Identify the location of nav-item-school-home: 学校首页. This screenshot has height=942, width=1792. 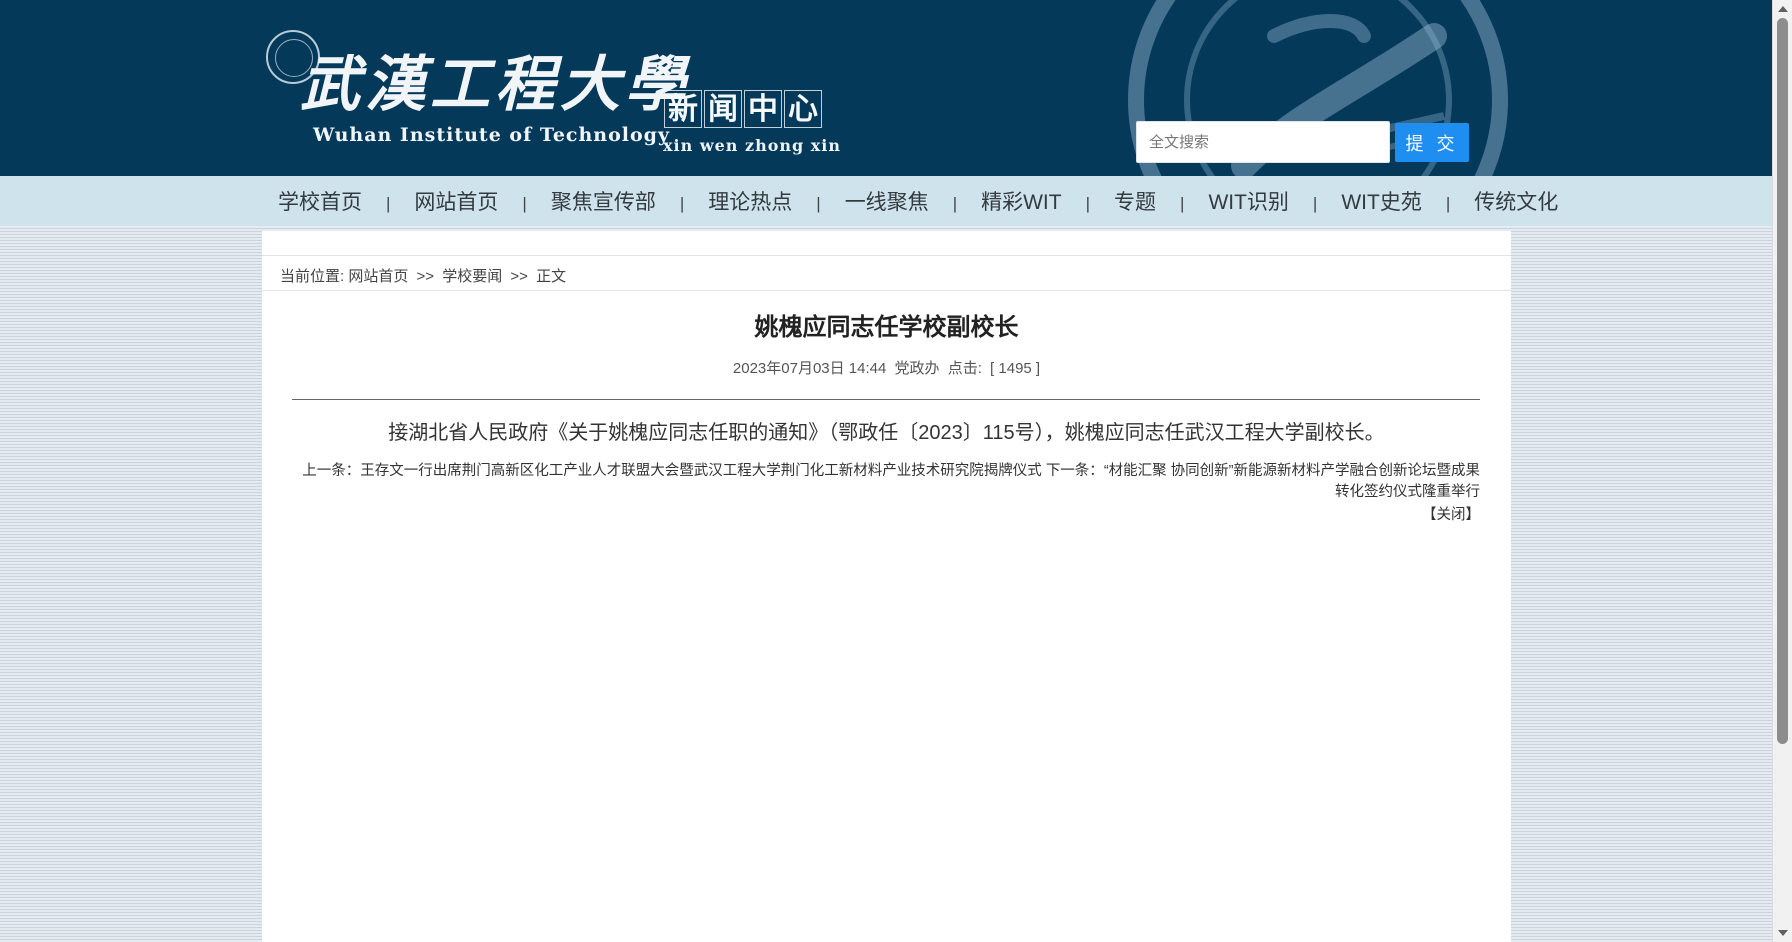
(320, 201).